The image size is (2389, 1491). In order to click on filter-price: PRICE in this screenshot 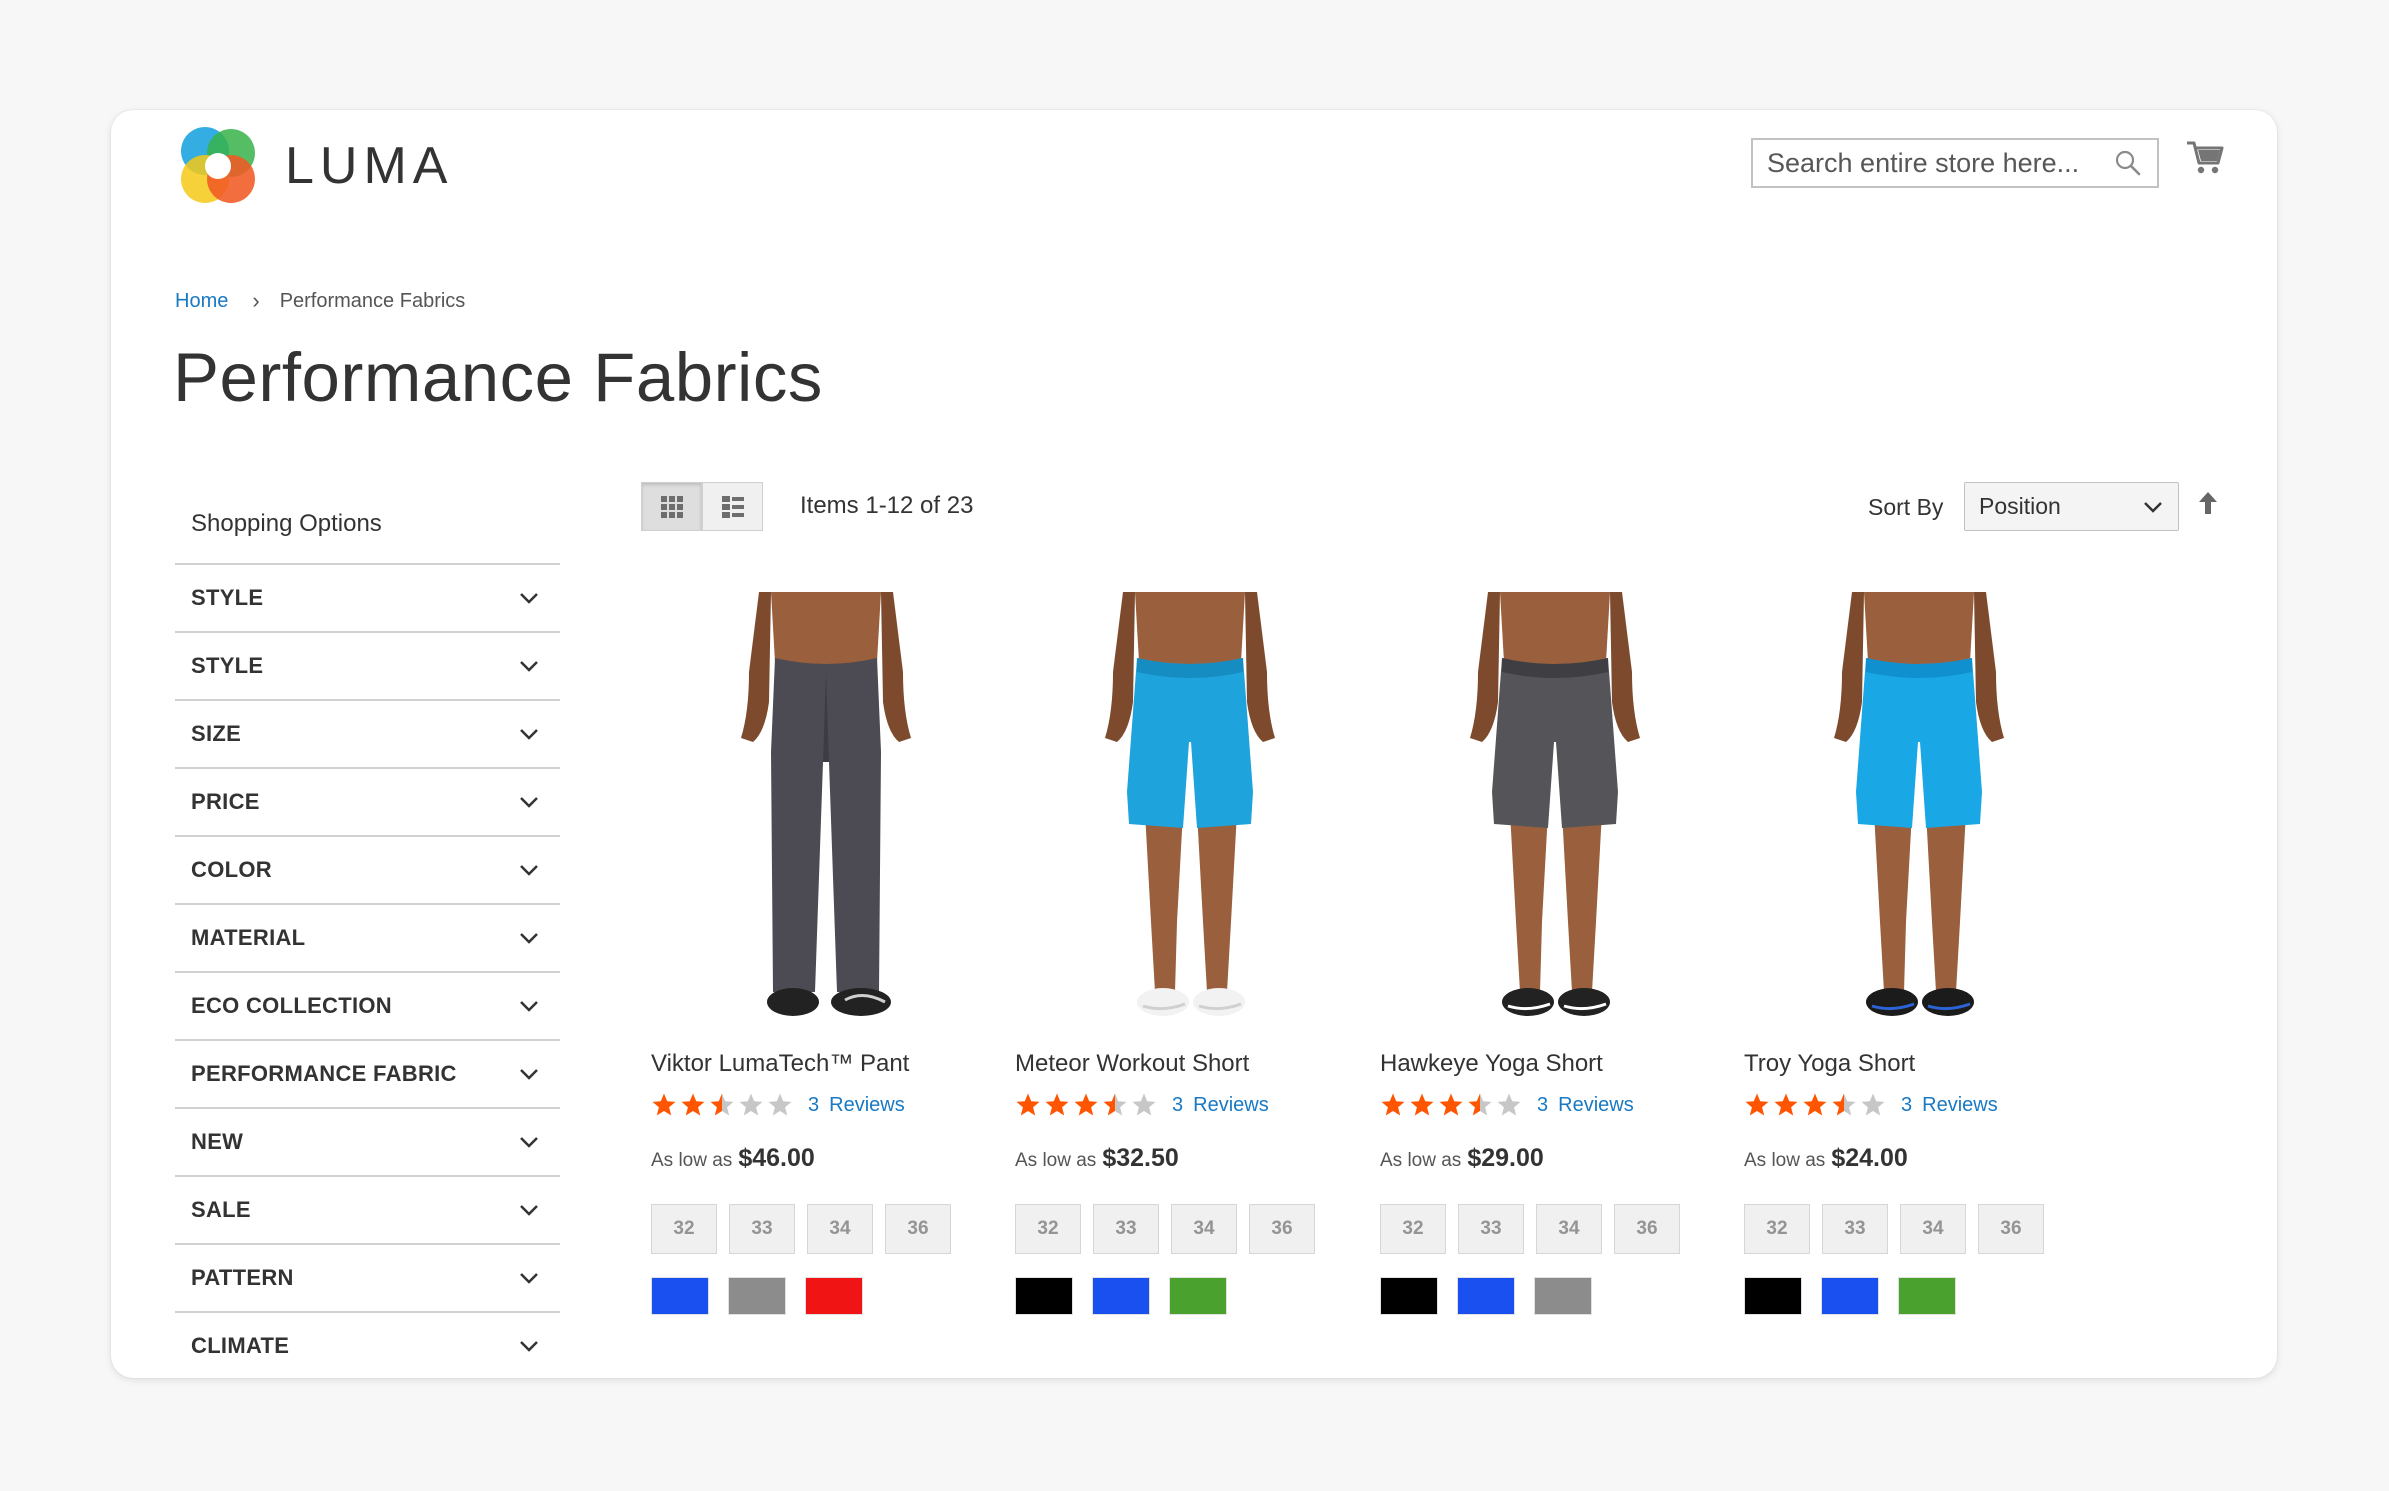, I will do `click(367, 803)`.